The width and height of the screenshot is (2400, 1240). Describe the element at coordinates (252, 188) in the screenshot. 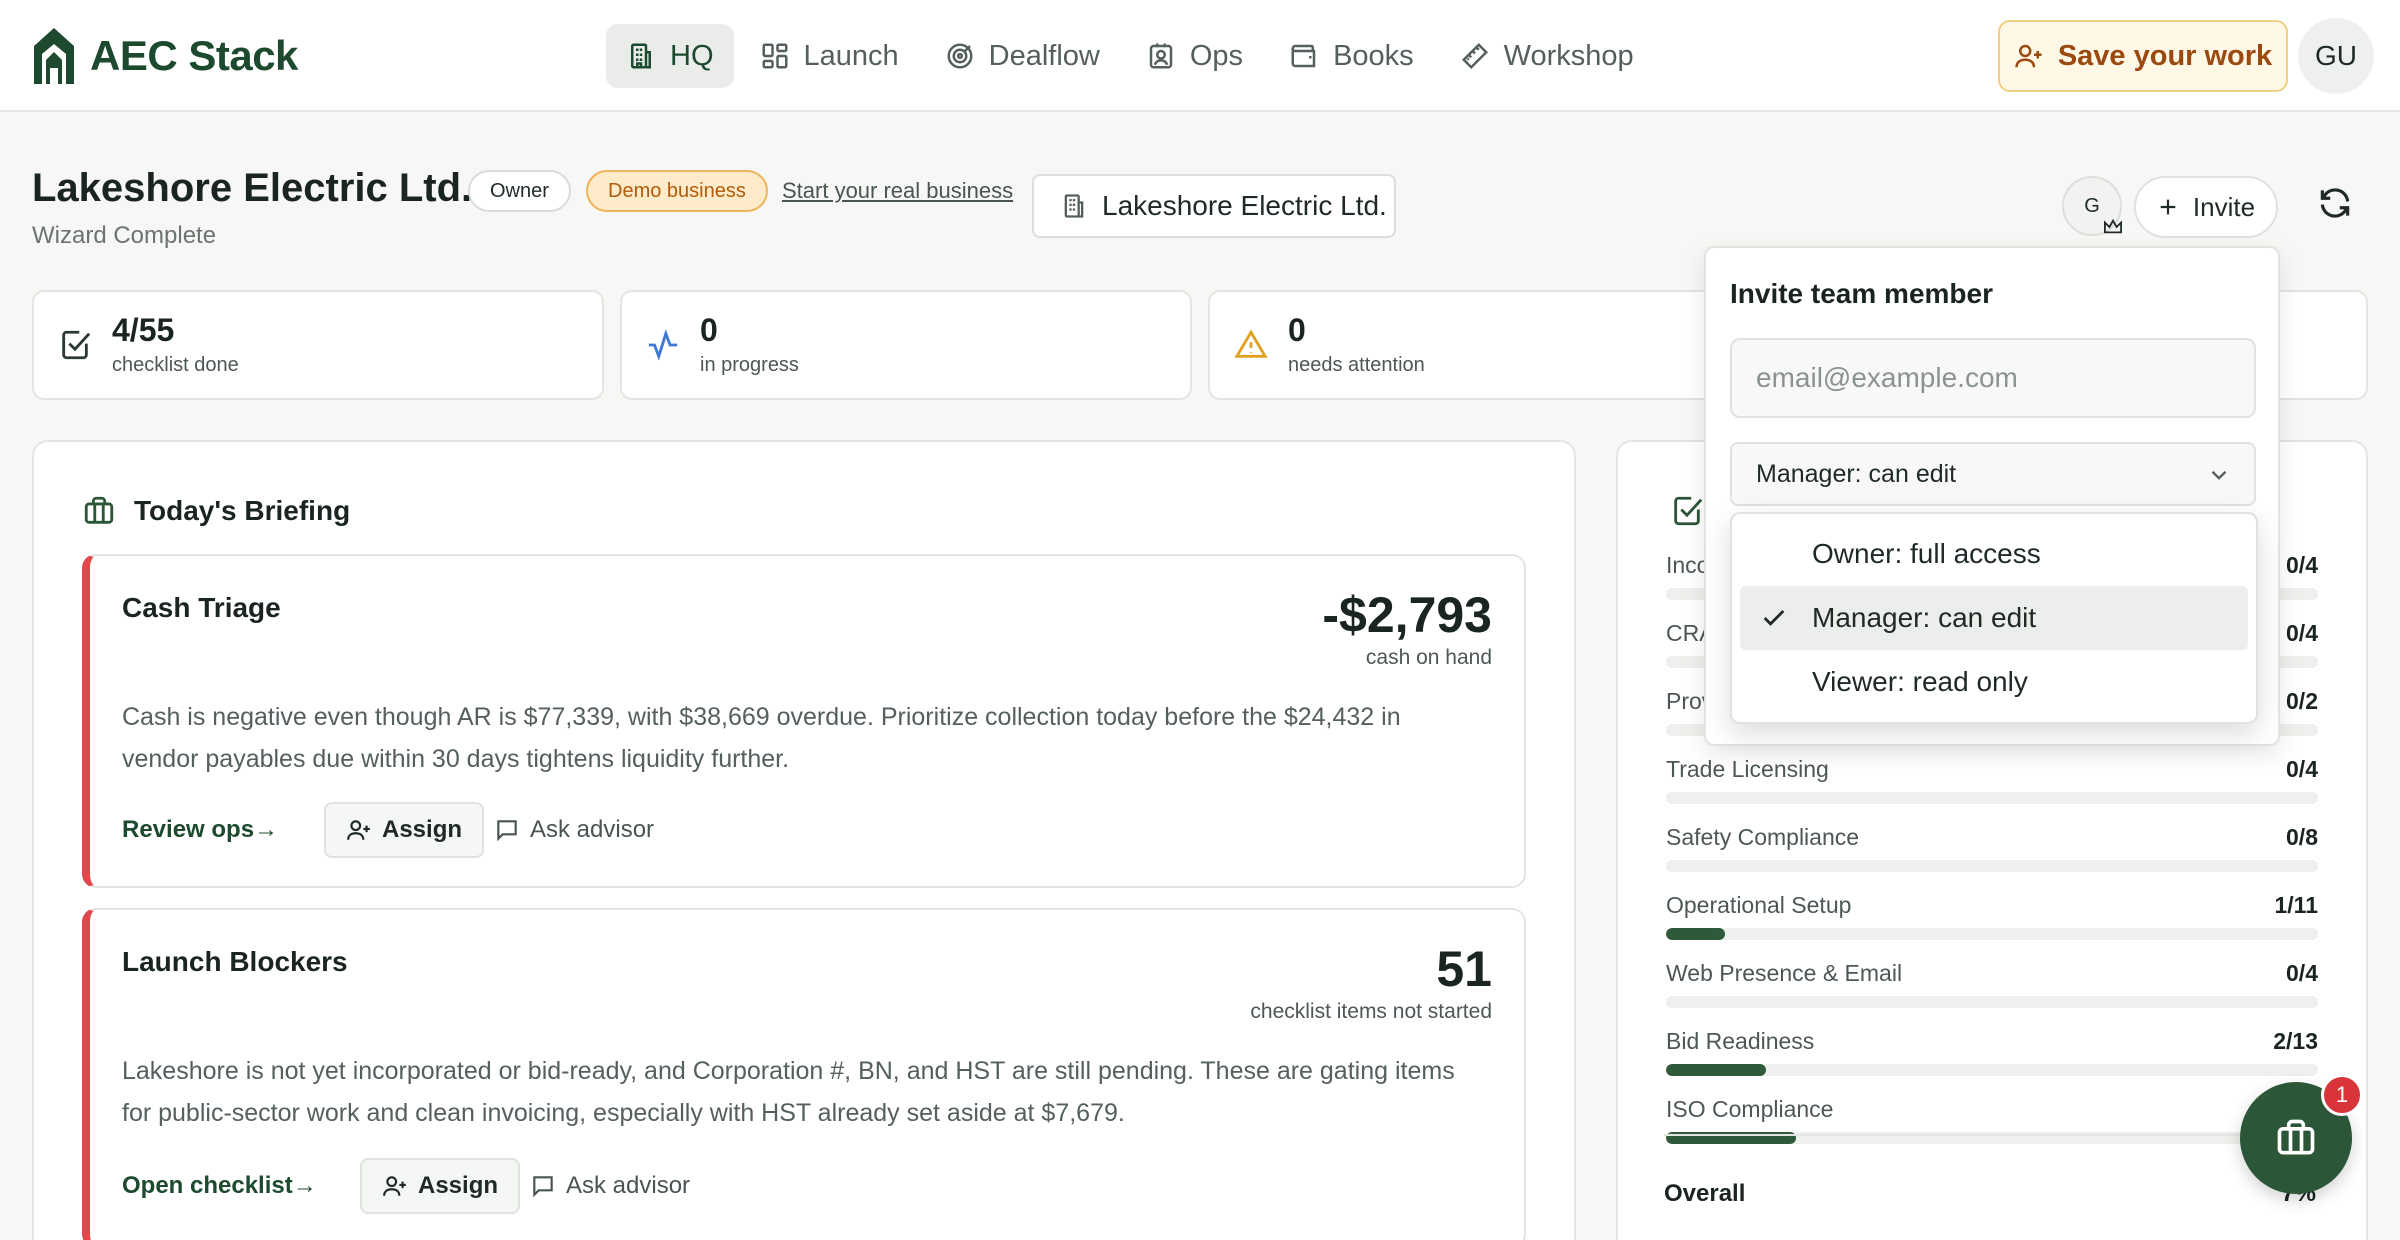

I see `business-name: Lakeshore Electric Ltd.` at that location.